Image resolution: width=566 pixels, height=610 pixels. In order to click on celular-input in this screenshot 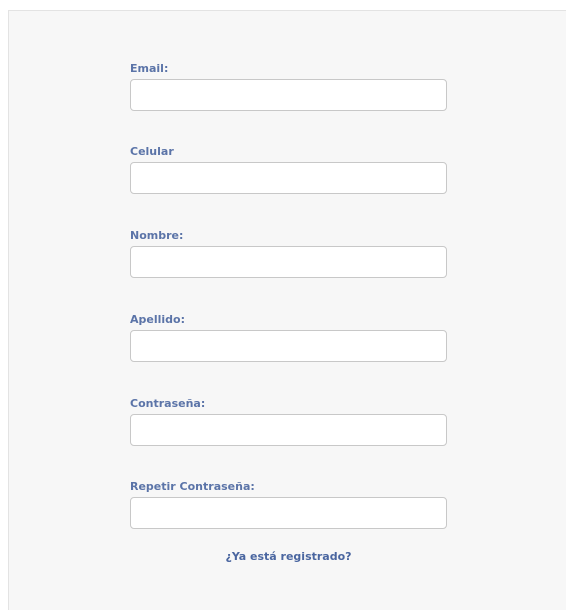, I will do `click(288, 178)`.